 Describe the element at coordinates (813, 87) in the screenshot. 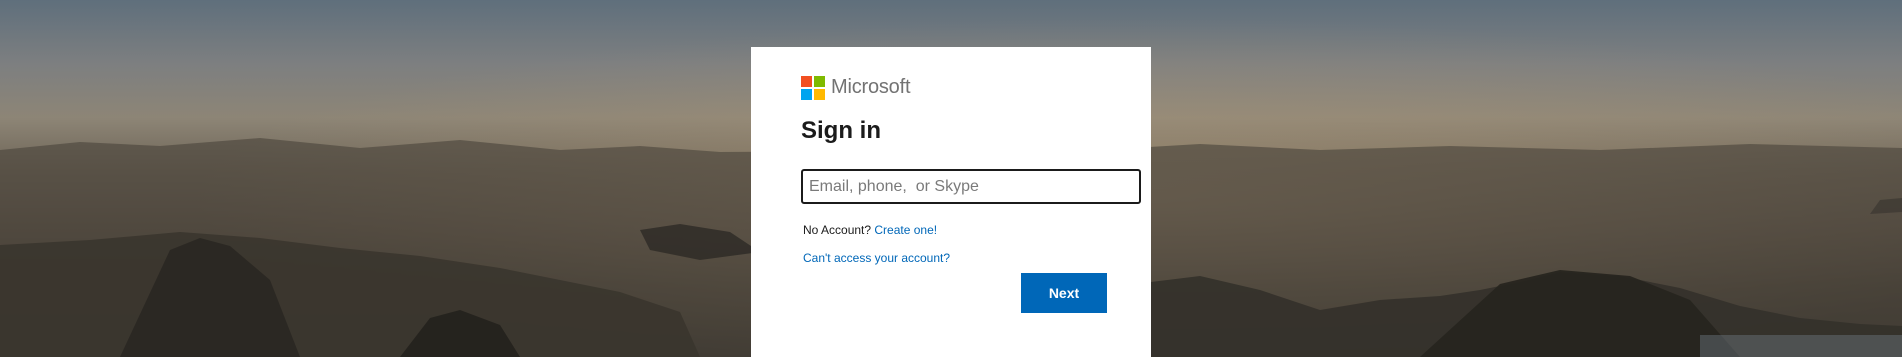

I see `microsoft-logo-icon` at that location.